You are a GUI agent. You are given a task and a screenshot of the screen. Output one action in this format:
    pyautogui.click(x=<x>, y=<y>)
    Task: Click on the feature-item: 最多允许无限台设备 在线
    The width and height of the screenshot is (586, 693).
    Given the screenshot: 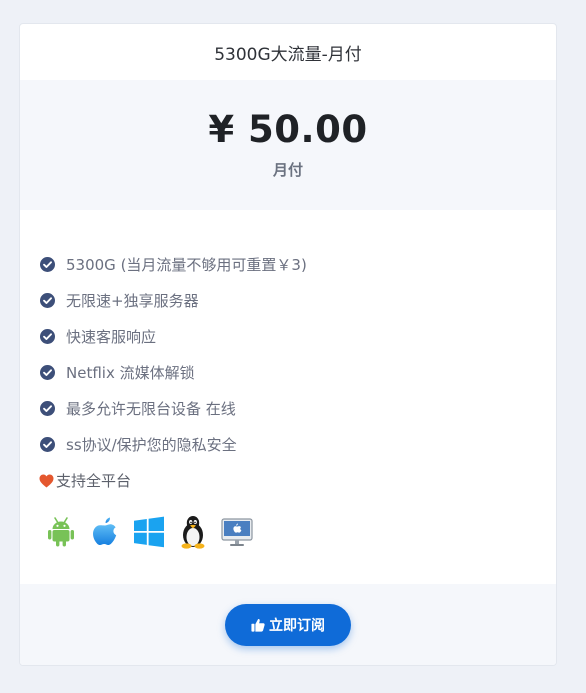 What is the action you would take?
    pyautogui.click(x=173, y=408)
    